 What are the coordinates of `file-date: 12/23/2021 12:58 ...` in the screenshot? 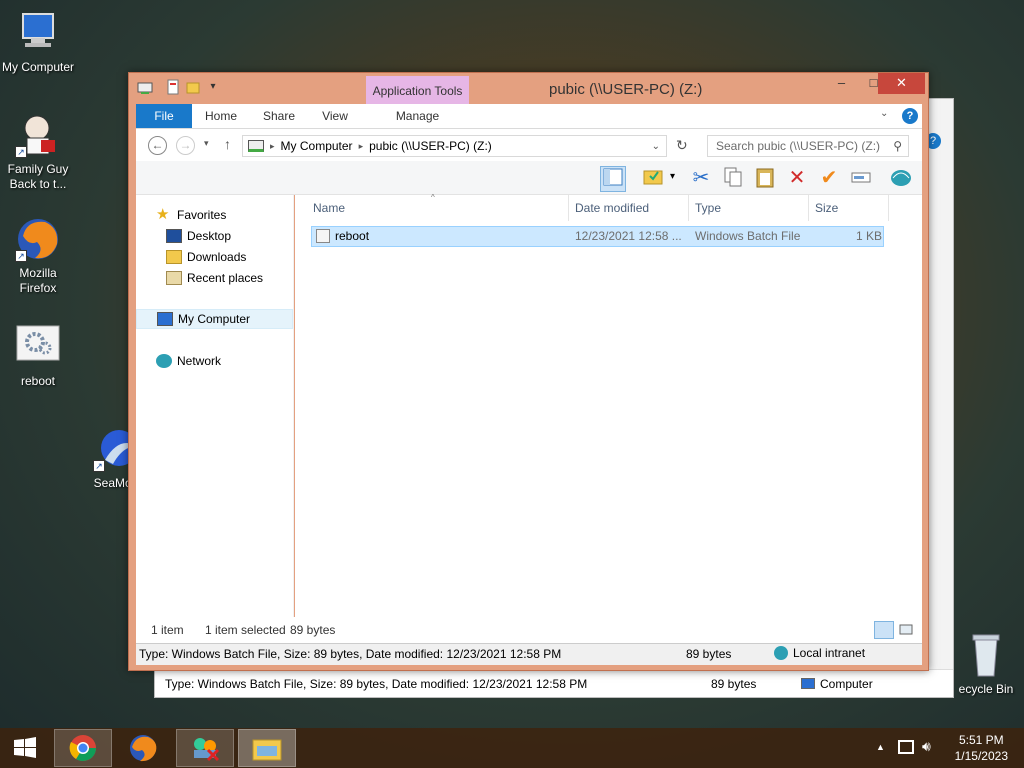 It's located at (628, 236).